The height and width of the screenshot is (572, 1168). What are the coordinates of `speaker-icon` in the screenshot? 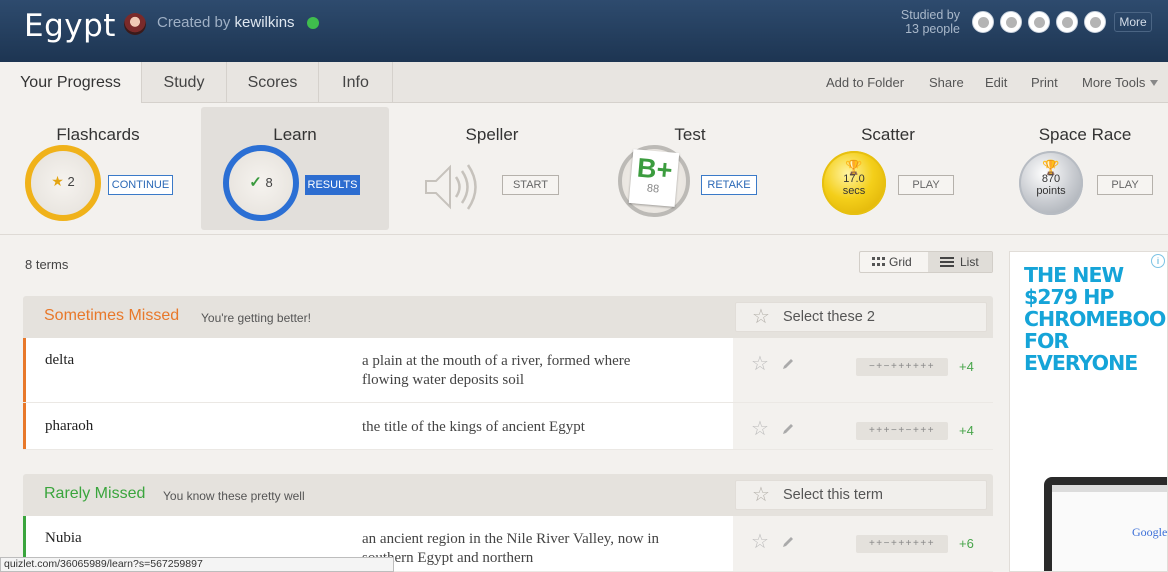 It's located at (451, 187).